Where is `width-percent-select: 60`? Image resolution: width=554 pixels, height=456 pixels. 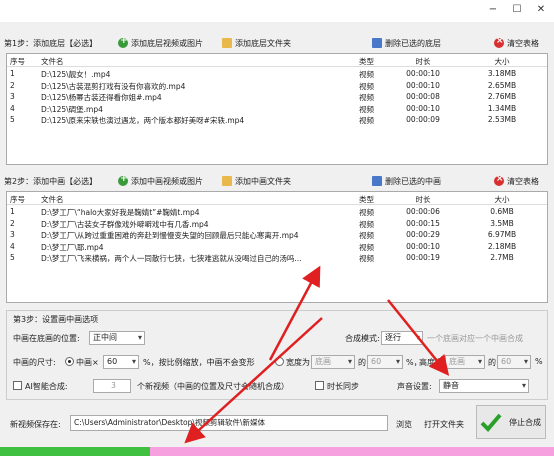 width-percent-select: 60 is located at coordinates (385, 362).